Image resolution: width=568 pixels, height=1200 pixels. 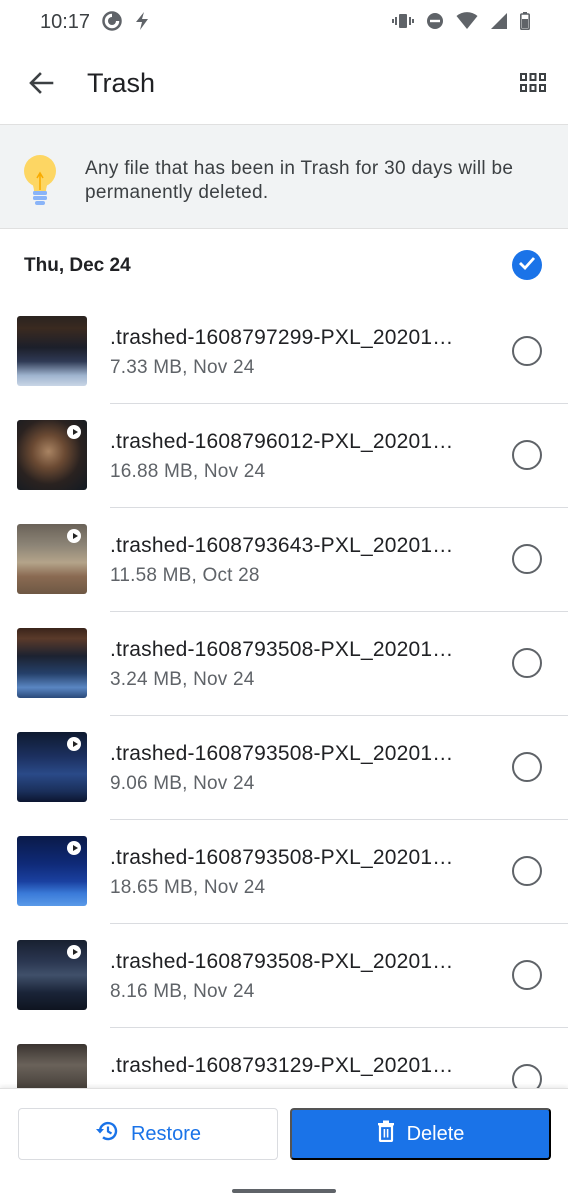 I want to click on status-time: 10:17, so click(x=65, y=22).